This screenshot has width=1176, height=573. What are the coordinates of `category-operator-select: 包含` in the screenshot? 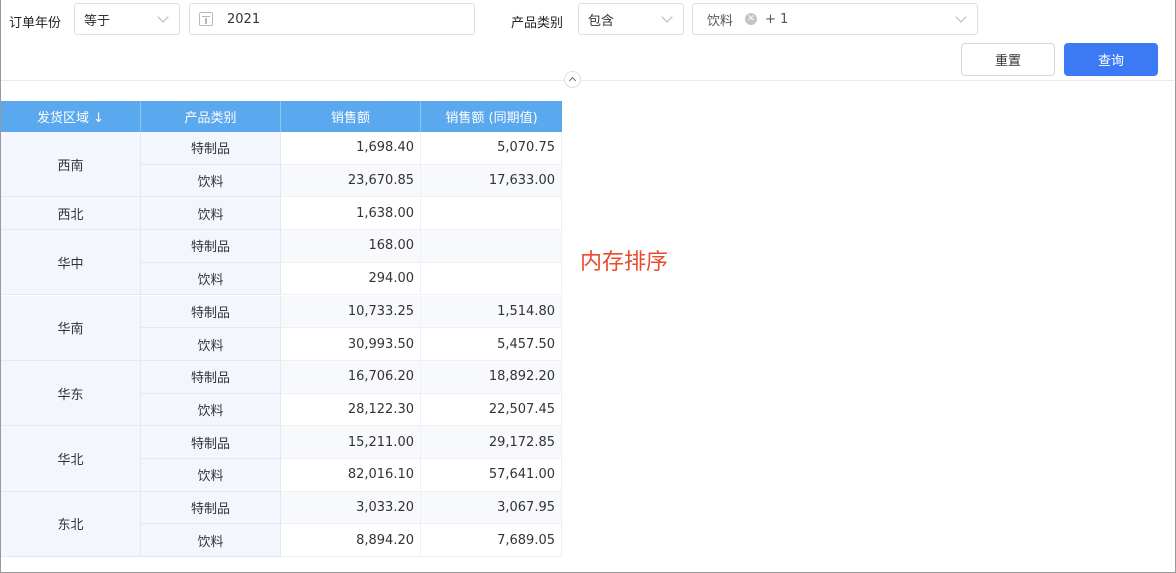 It's located at (631, 19).